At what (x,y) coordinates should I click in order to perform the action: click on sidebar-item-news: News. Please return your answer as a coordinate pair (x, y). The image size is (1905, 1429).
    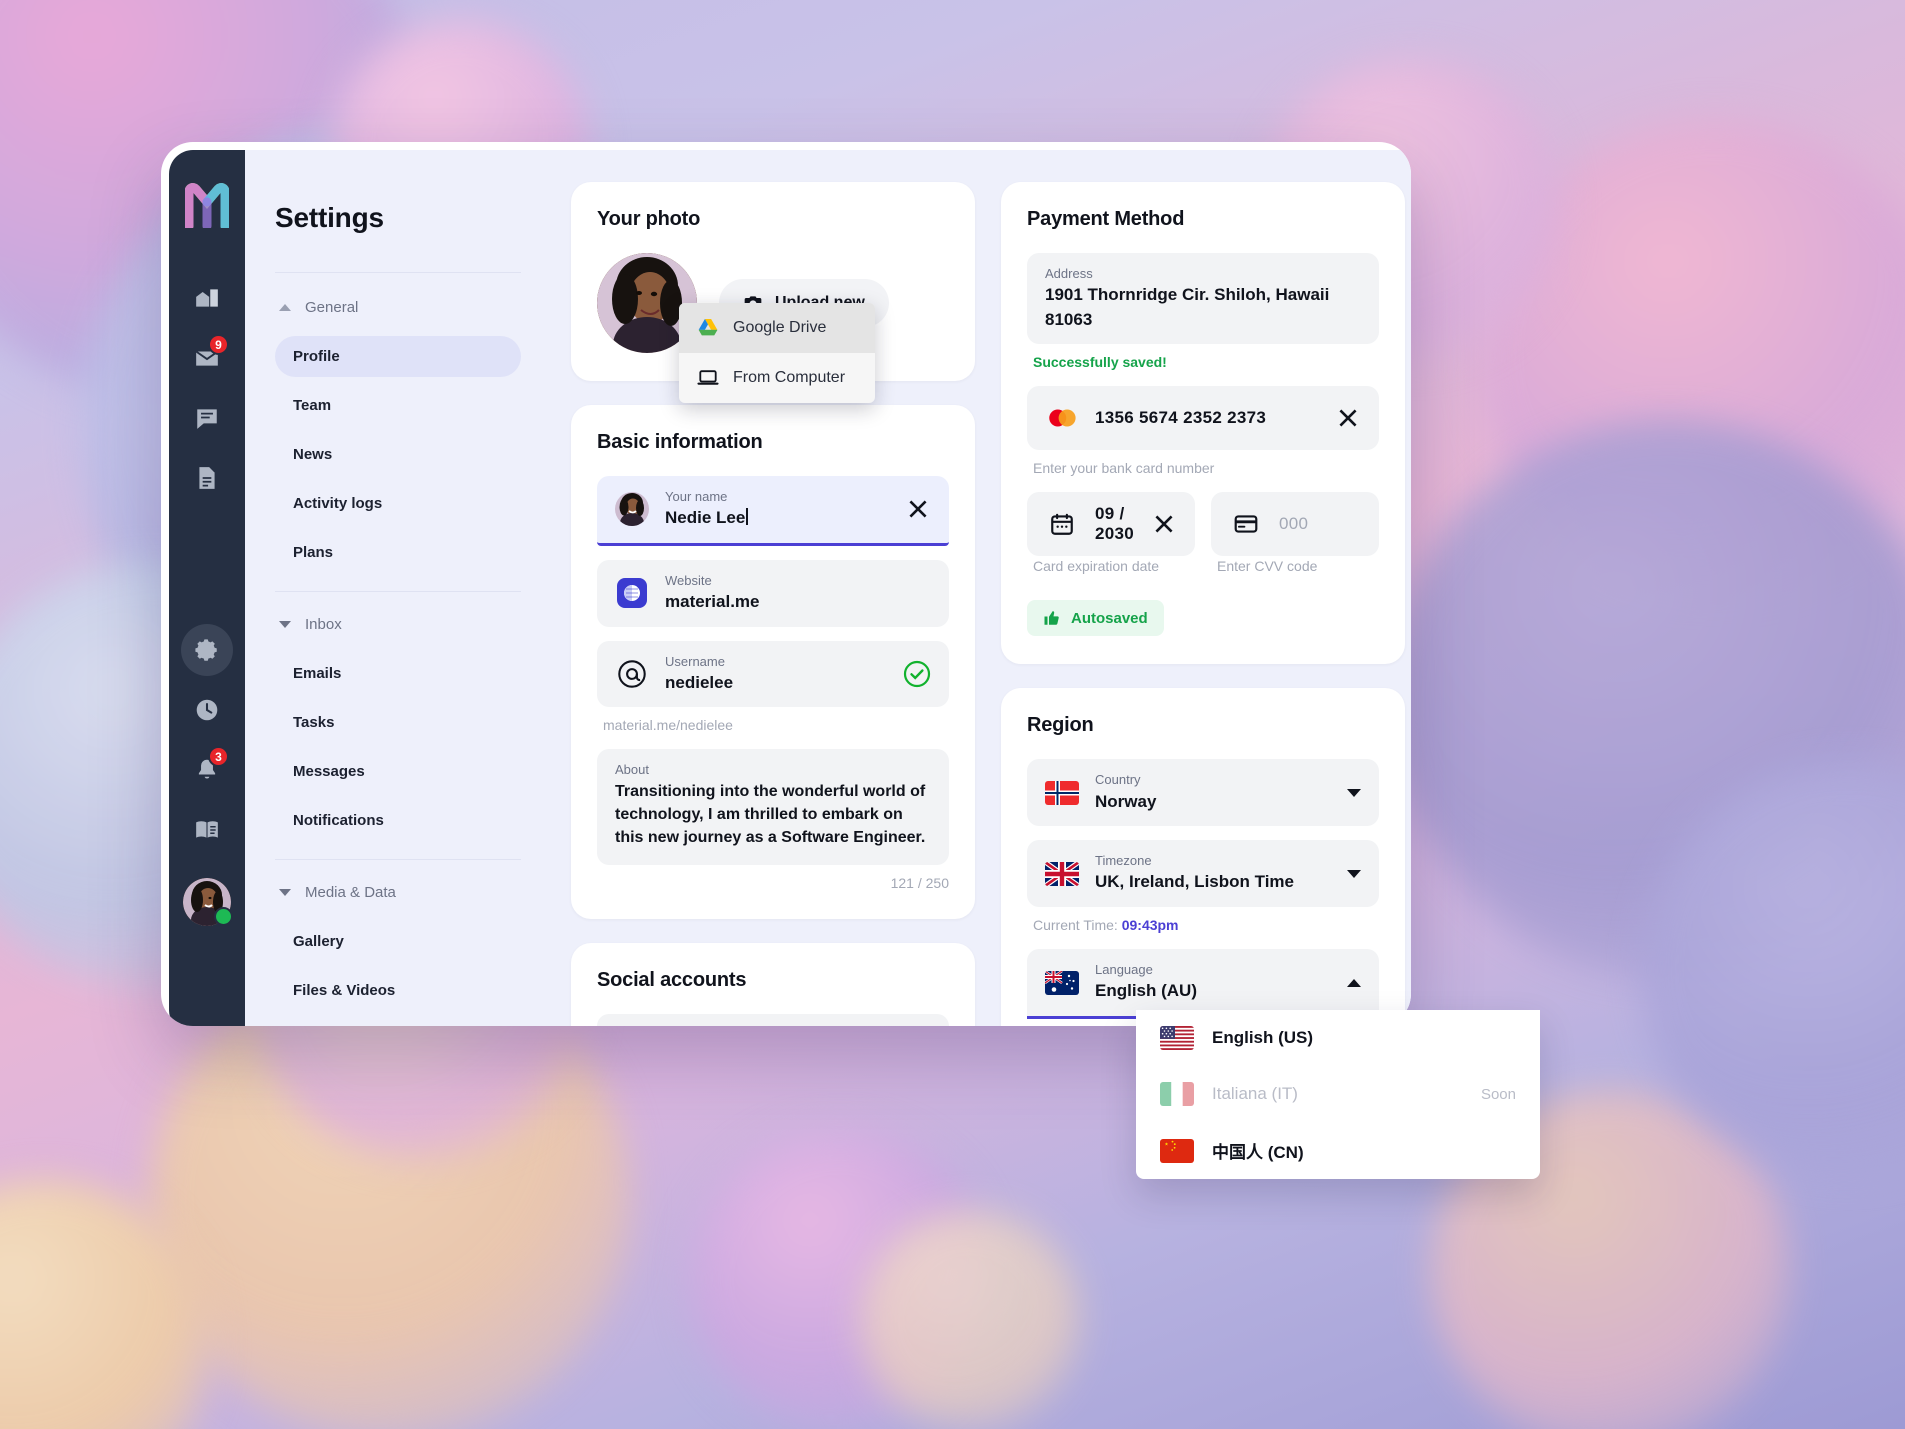
    Looking at the image, I should click on (398, 454).